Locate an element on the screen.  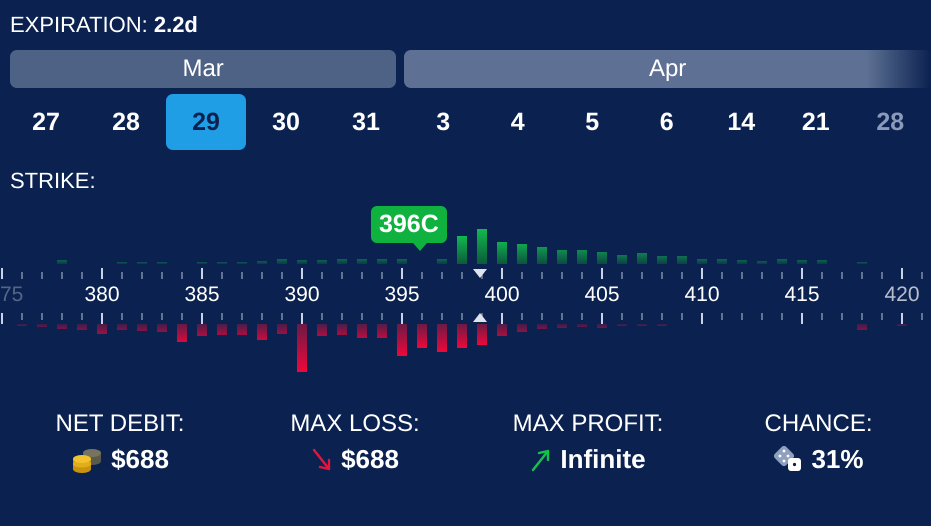
strike-label: 410 is located at coordinates (702, 294).